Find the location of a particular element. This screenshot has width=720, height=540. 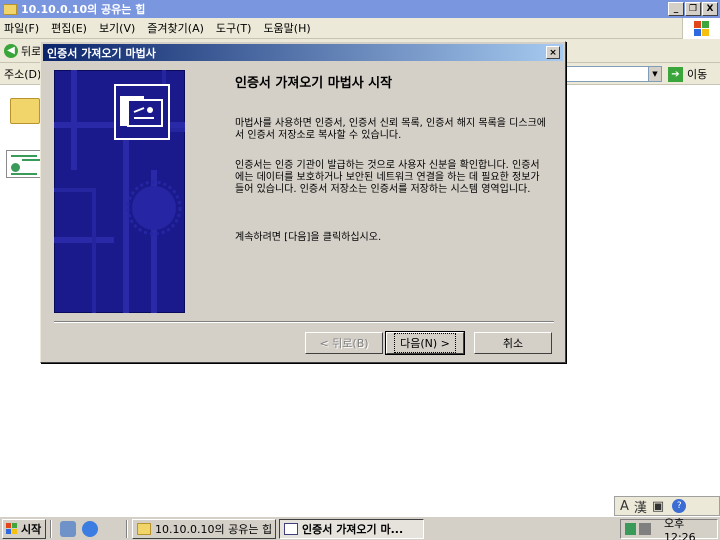

next-button-label: 다음(N) > is located at coordinates (425, 343).